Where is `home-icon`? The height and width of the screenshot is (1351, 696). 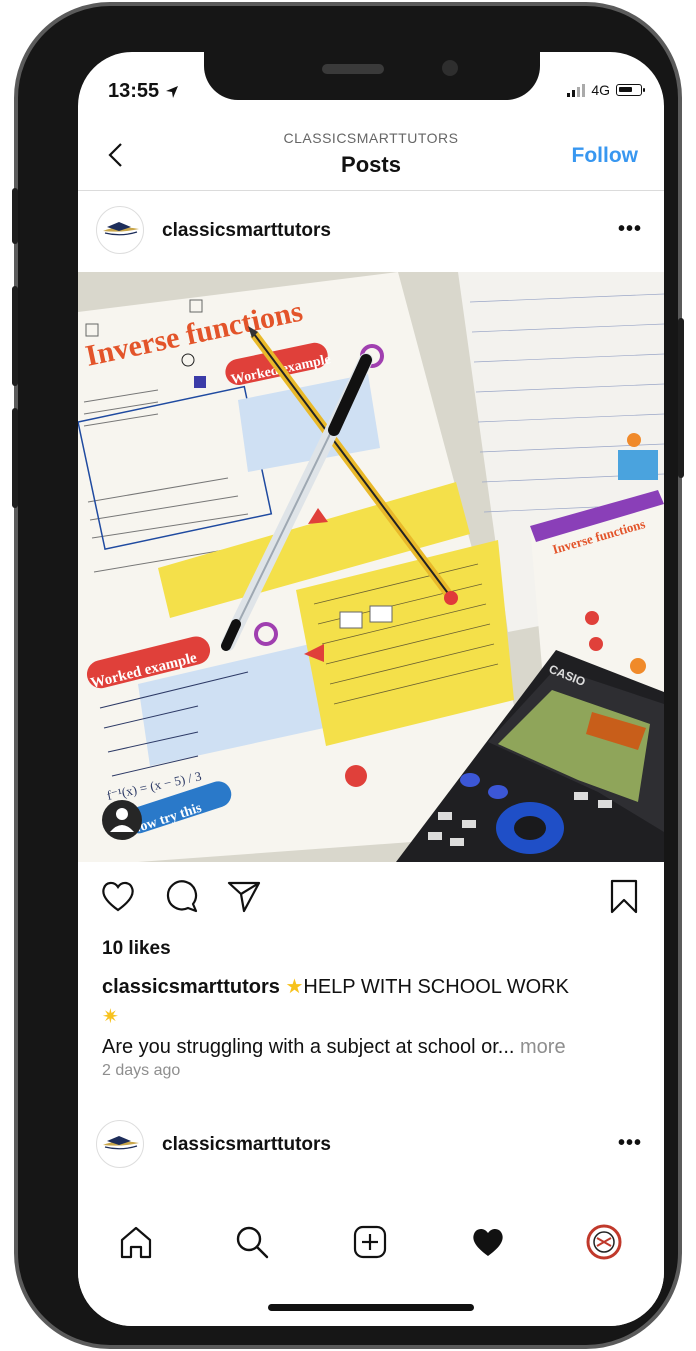 home-icon is located at coordinates (136, 1242).